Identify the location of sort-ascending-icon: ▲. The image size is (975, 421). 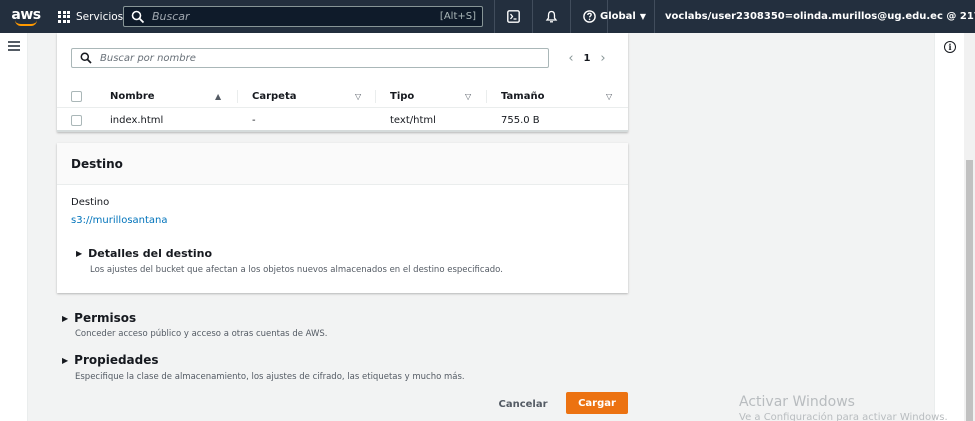
(218, 96).